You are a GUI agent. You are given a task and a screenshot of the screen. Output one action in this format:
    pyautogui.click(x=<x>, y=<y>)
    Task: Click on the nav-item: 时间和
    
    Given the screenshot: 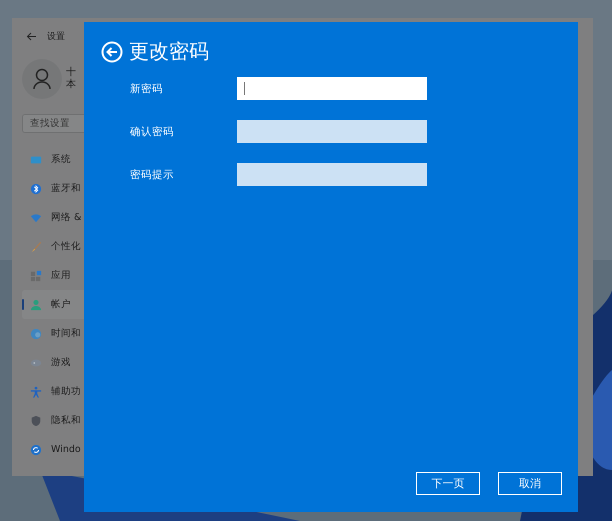 What is the action you would take?
    pyautogui.click(x=53, y=333)
    